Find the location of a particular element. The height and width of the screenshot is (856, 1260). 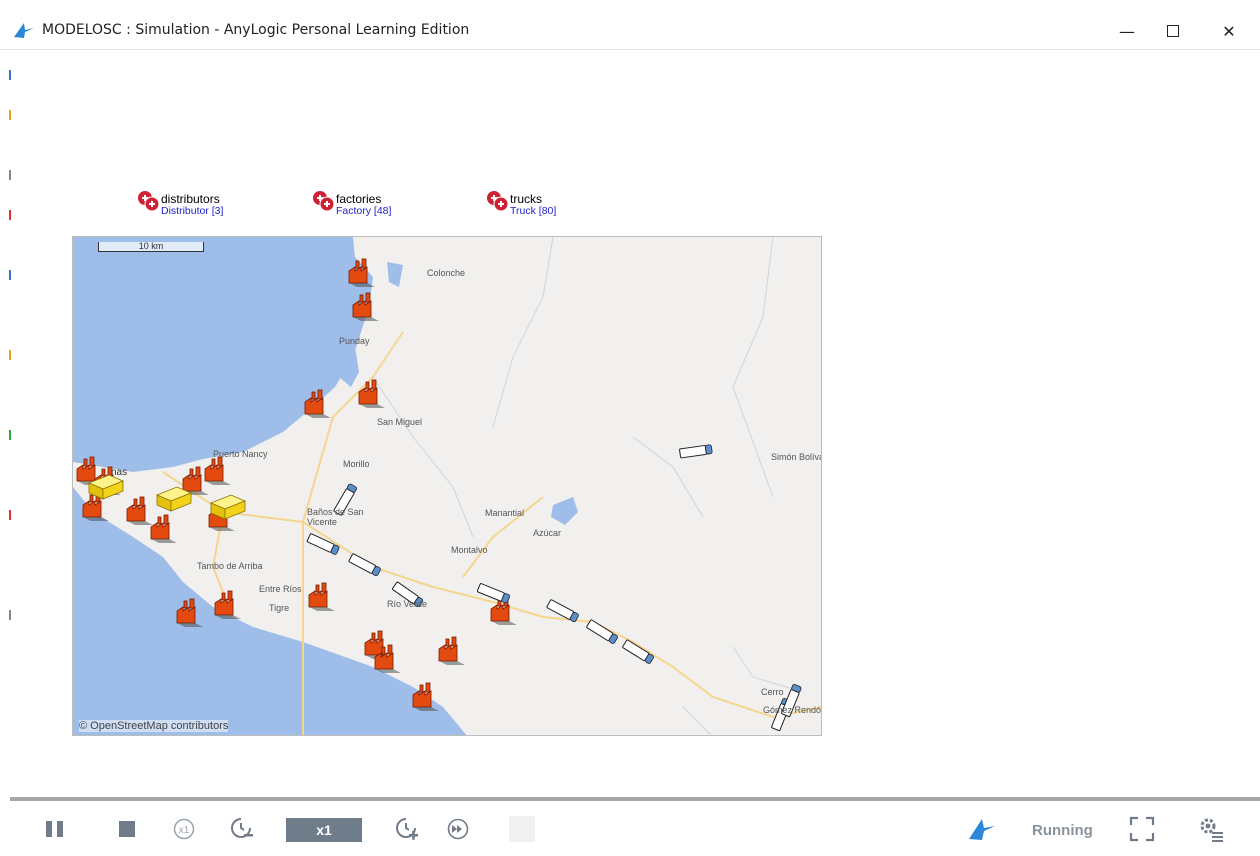

simulation-toolbar: x1 x1 Running is located at coordinates (630, 828).